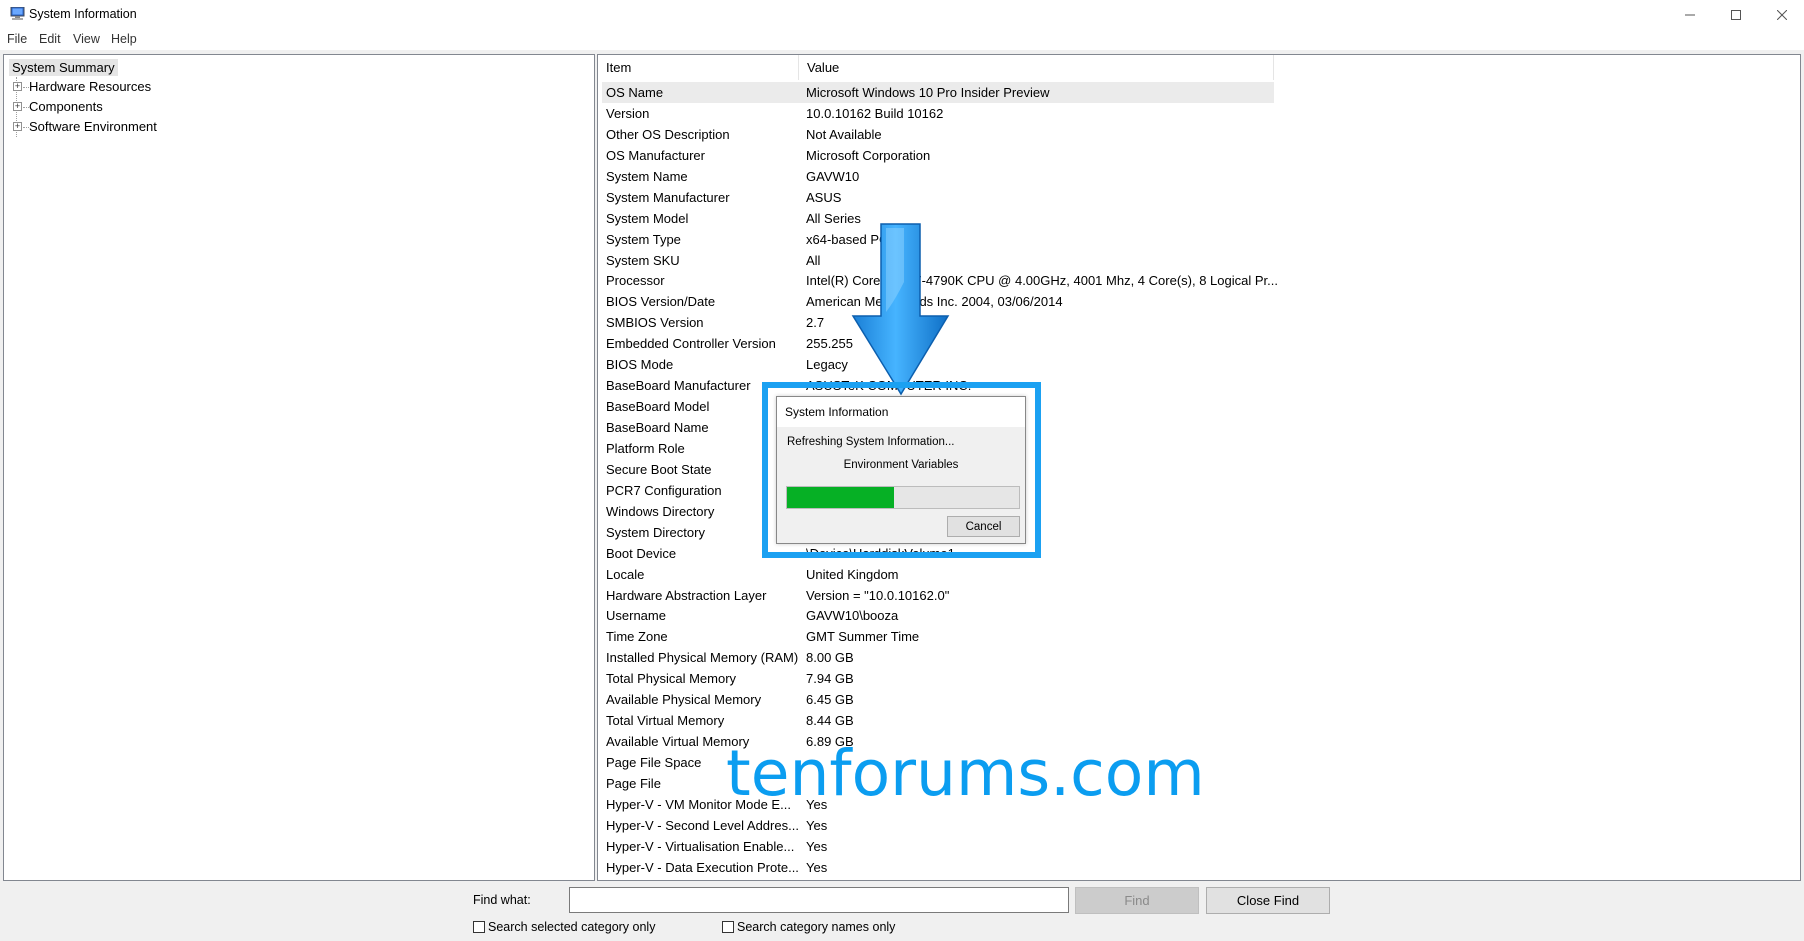 Image resolution: width=1804 pixels, height=941 pixels. What do you see at coordinates (1198, 574) in the screenshot?
I see `table-row: Locale United Kingdom` at bounding box center [1198, 574].